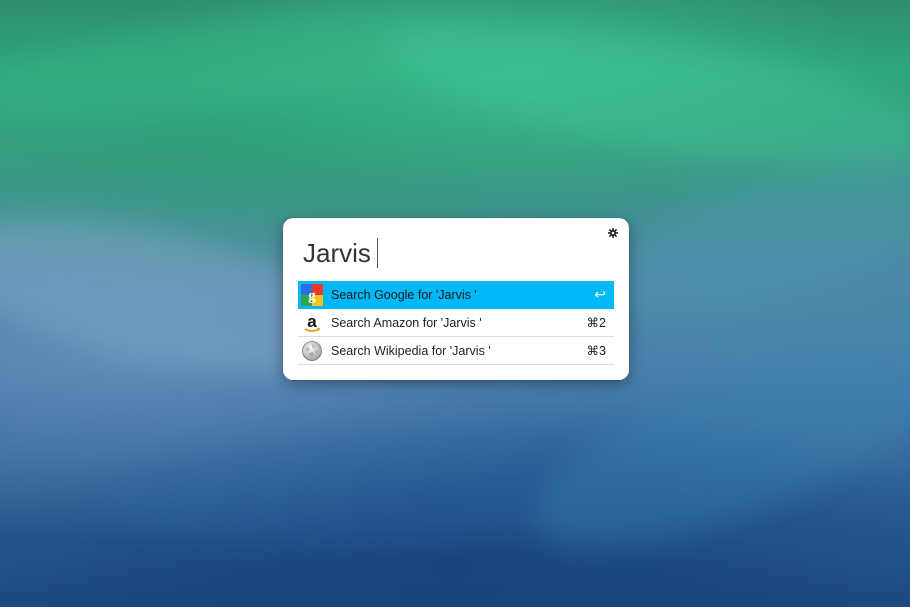 The height and width of the screenshot is (607, 910). Describe the element at coordinates (411, 350) in the screenshot. I see `result-label: Search Wikipedia for 'Jarvis '` at that location.